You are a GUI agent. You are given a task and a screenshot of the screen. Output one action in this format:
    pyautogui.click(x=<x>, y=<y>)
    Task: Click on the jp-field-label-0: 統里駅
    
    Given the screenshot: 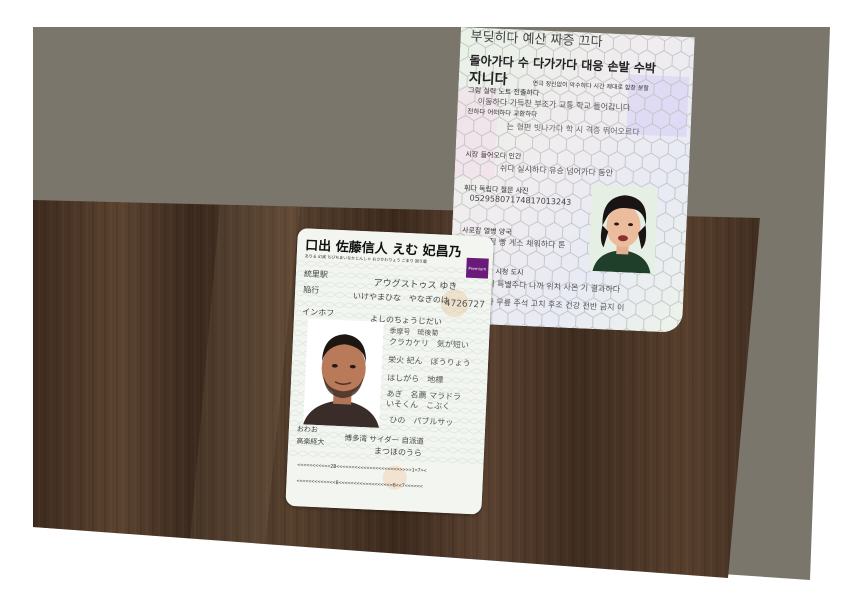 What is the action you would take?
    pyautogui.click(x=316, y=274)
    